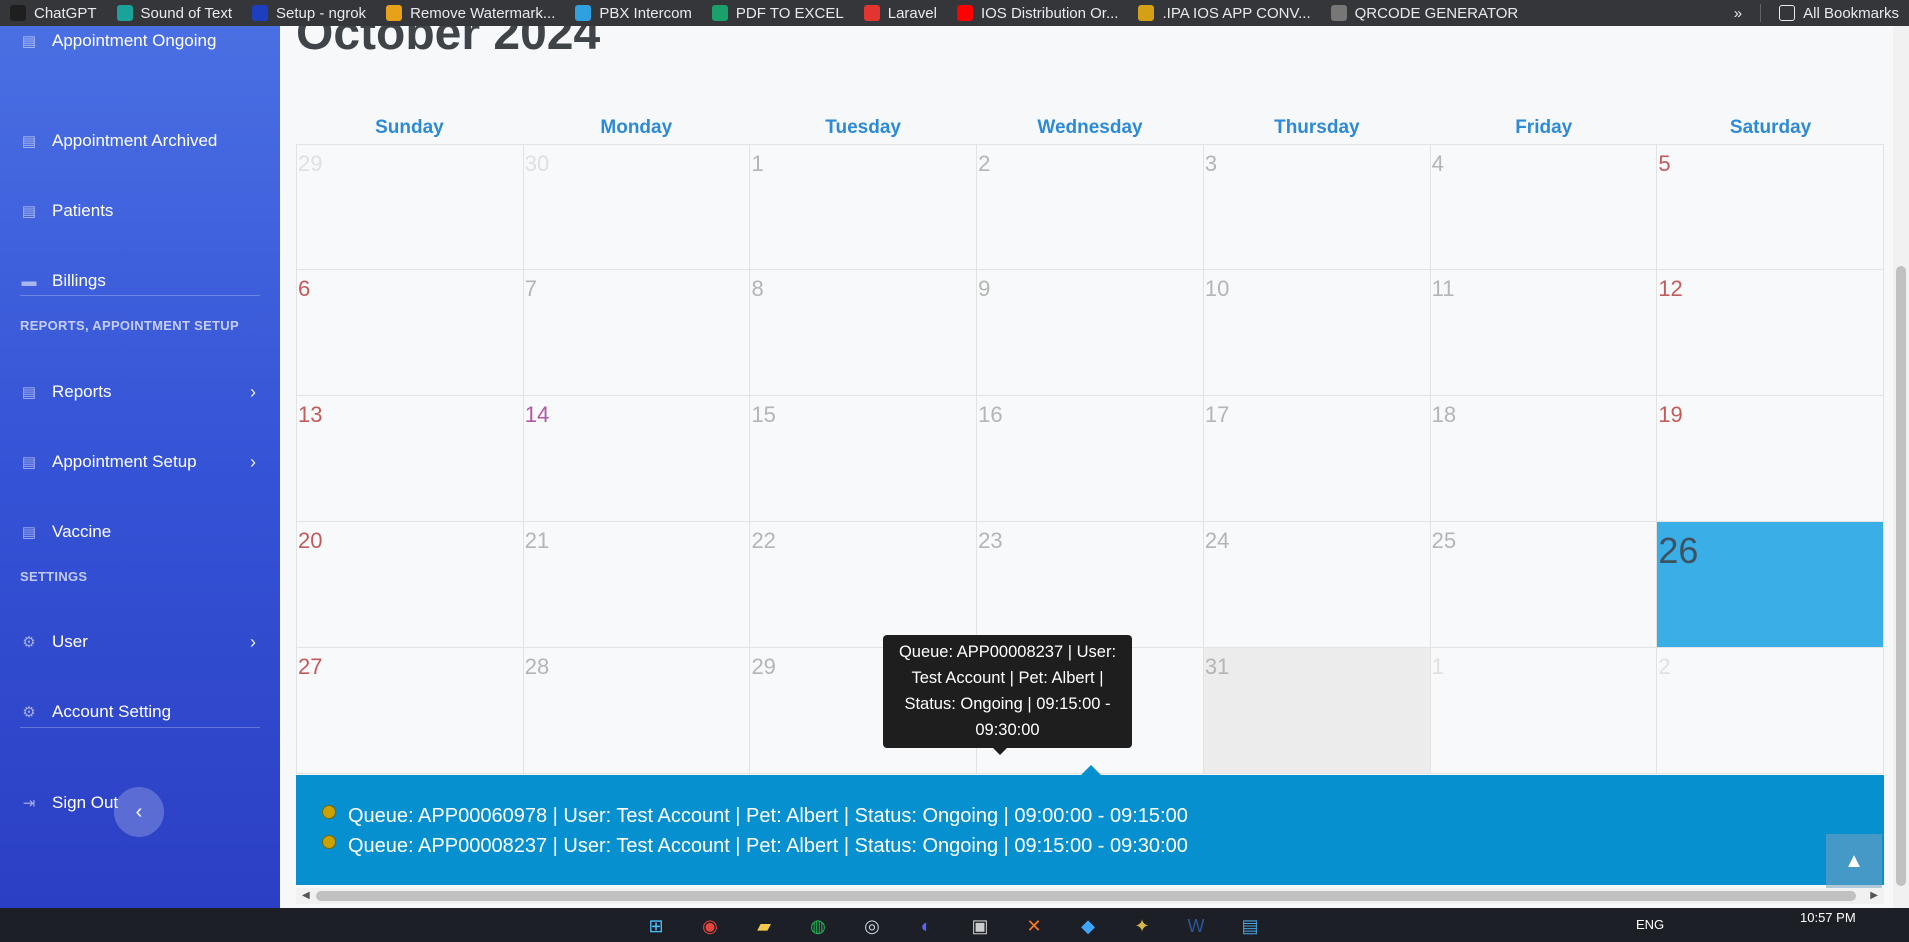 Image resolution: width=1909 pixels, height=942 pixels. What do you see at coordinates (1142, 926) in the screenshot?
I see `filezilla-icon: ✦` at bounding box center [1142, 926].